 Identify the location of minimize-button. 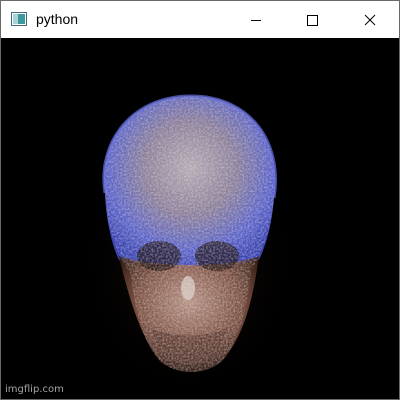
(256, 19).